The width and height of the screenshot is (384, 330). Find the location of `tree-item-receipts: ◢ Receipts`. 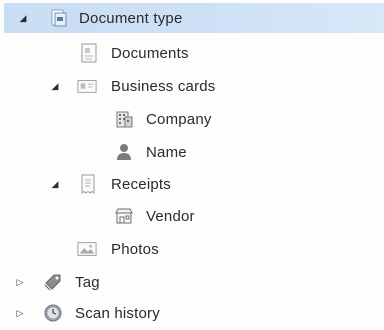

tree-item-receipts: ◢ Receipts is located at coordinates (192, 184).